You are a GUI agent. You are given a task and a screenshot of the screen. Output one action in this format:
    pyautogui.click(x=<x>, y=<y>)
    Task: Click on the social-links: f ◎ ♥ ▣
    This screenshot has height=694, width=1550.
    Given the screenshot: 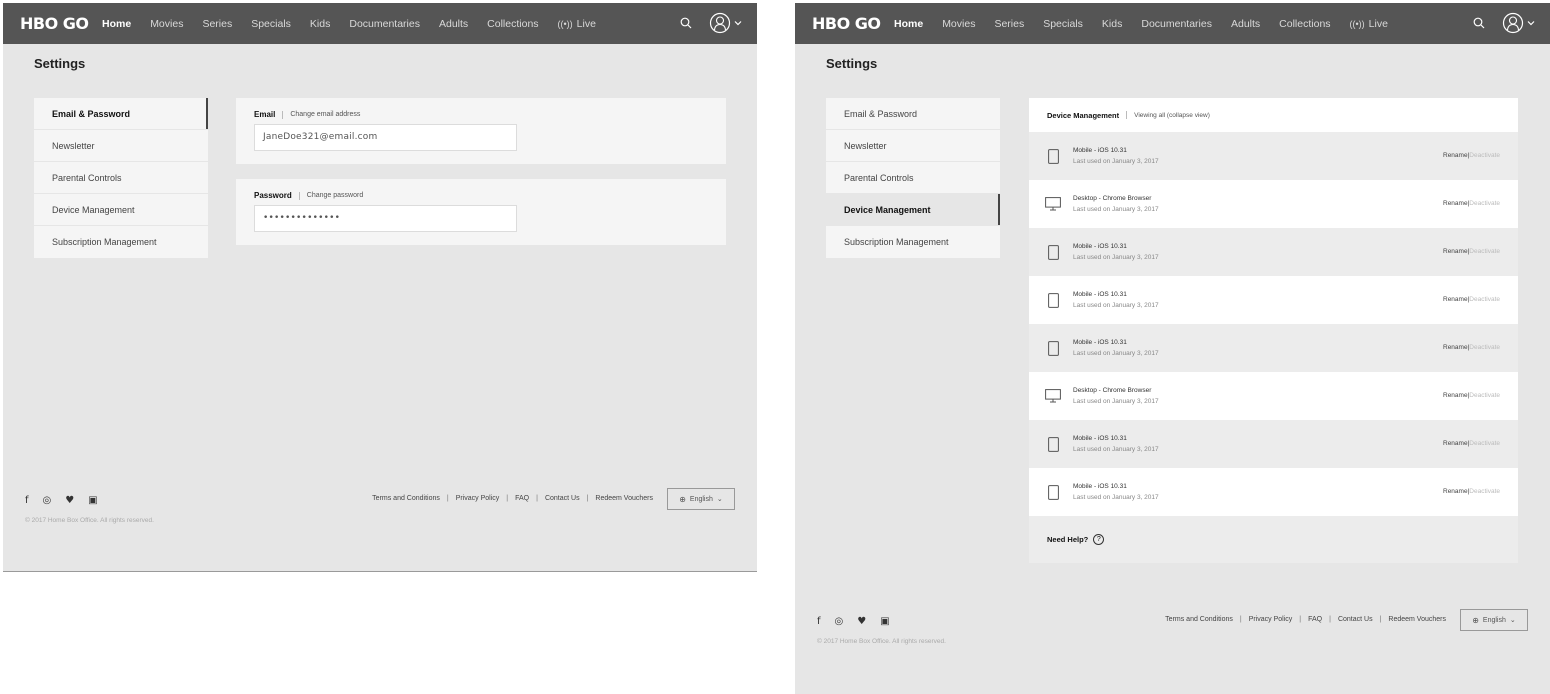 What is the action you would take?
    pyautogui.click(x=860, y=621)
    